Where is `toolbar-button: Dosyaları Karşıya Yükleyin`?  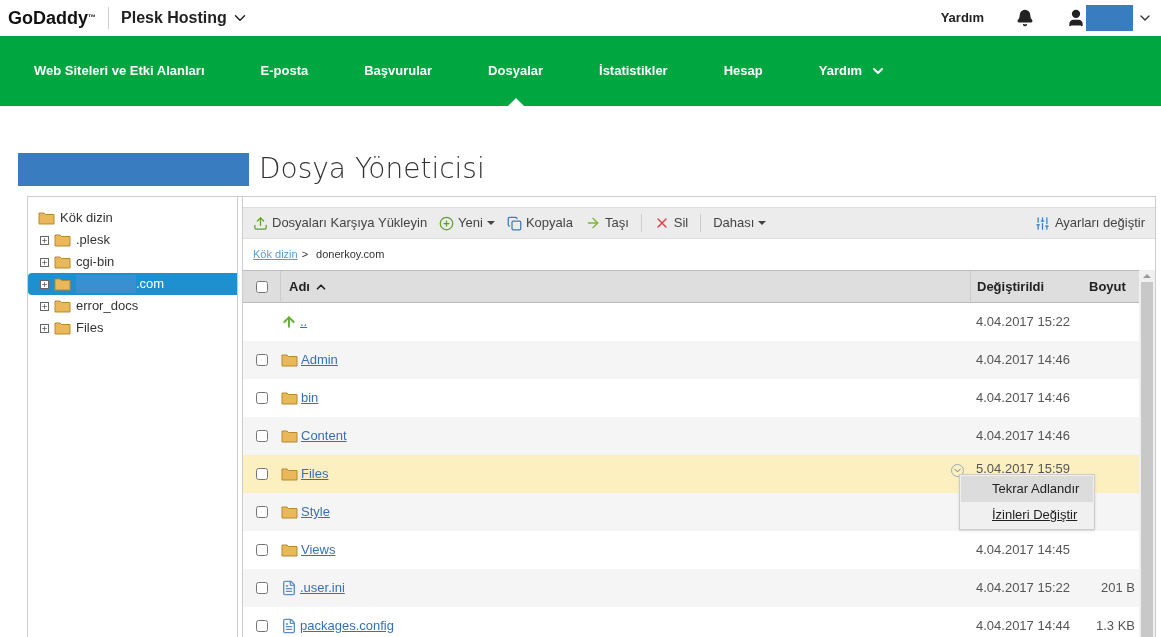 toolbar-button: Dosyaları Karşıya Yükleyin is located at coordinates (340, 223).